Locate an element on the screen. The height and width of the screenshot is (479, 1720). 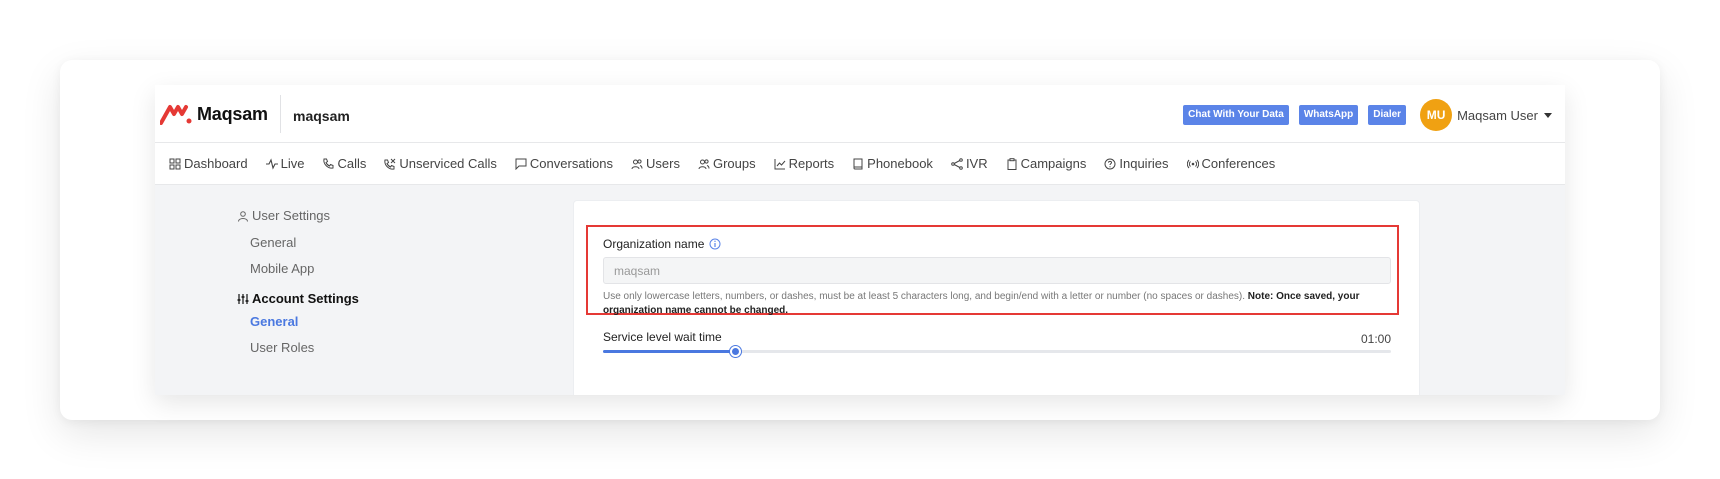
sidebar-section-account-settings: Account Settings is located at coordinates (298, 298).